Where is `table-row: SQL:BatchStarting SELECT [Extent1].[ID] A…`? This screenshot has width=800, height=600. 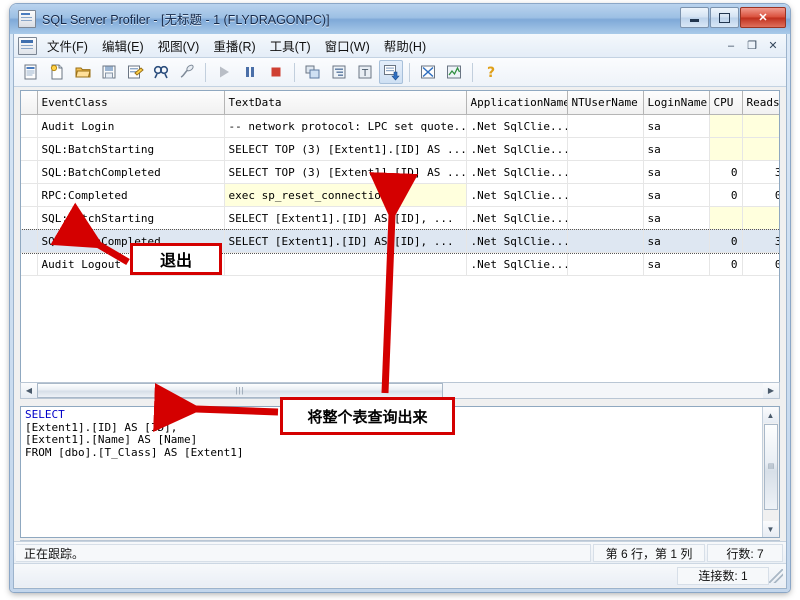 table-row: SQL:BatchStarting SELECT [Extent1].[ID] A… is located at coordinates (400, 218).